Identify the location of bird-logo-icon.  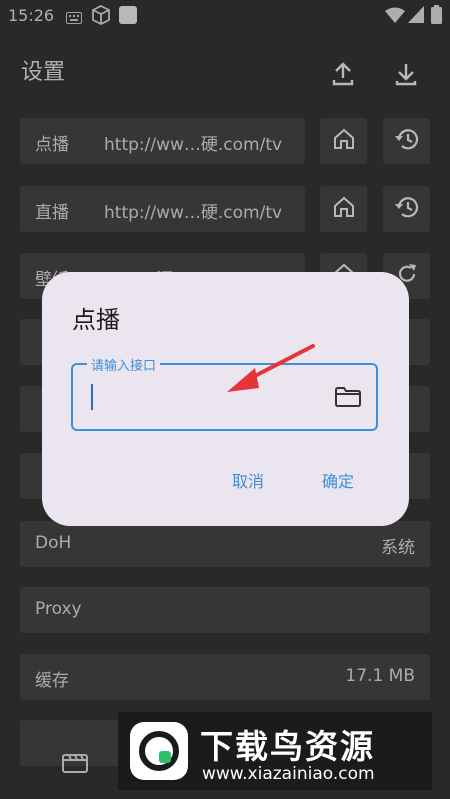
(159, 751).